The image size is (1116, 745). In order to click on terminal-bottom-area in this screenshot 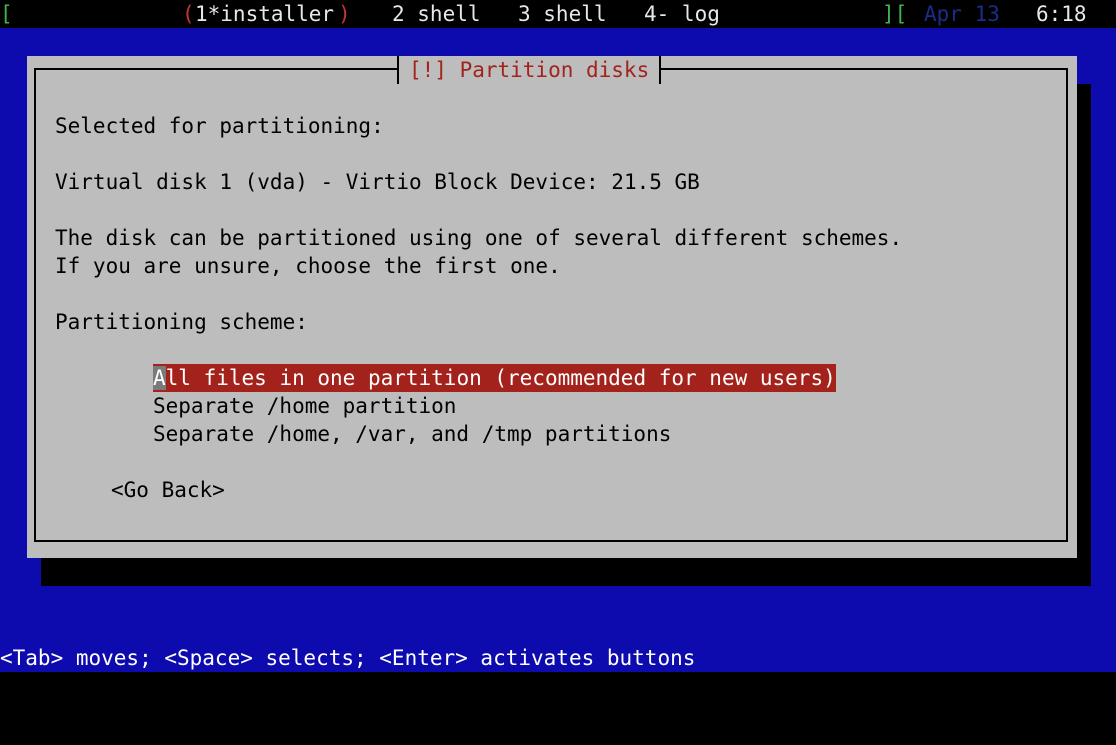, I will do `click(558, 708)`.